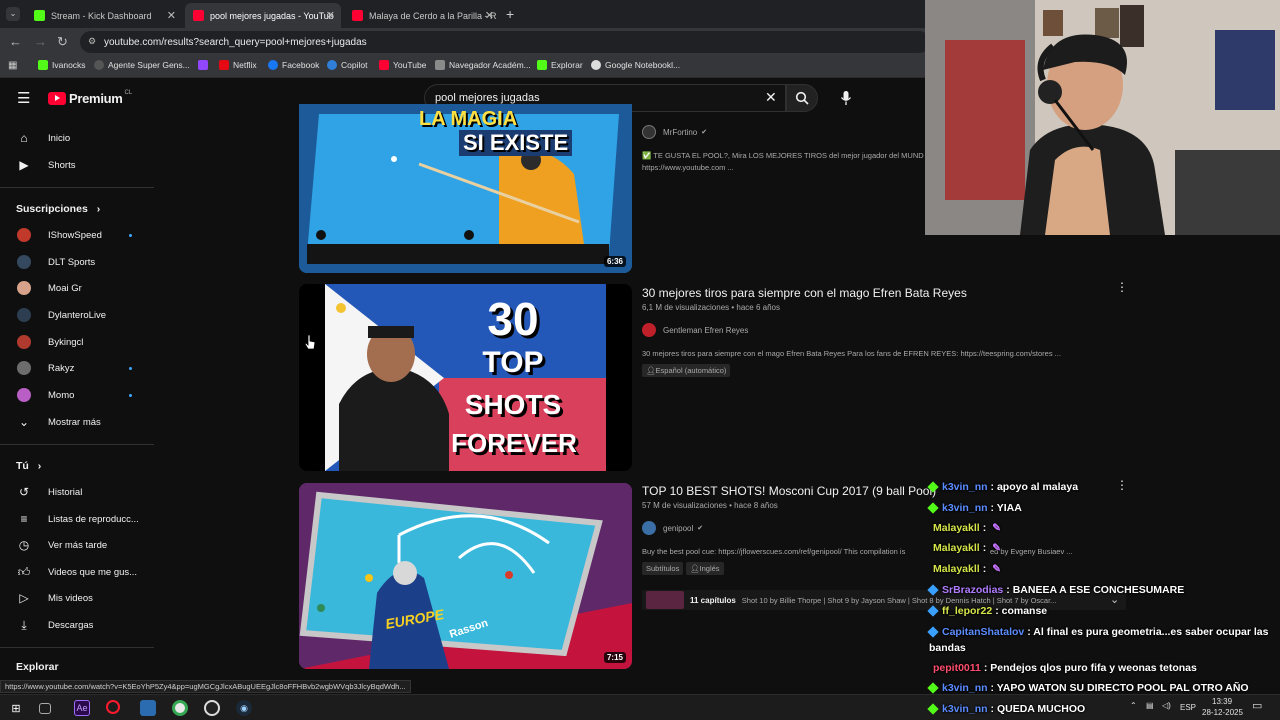 The image size is (1280, 720). What do you see at coordinates (12, 65) in the screenshot?
I see `apps-icon: ▦` at bounding box center [12, 65].